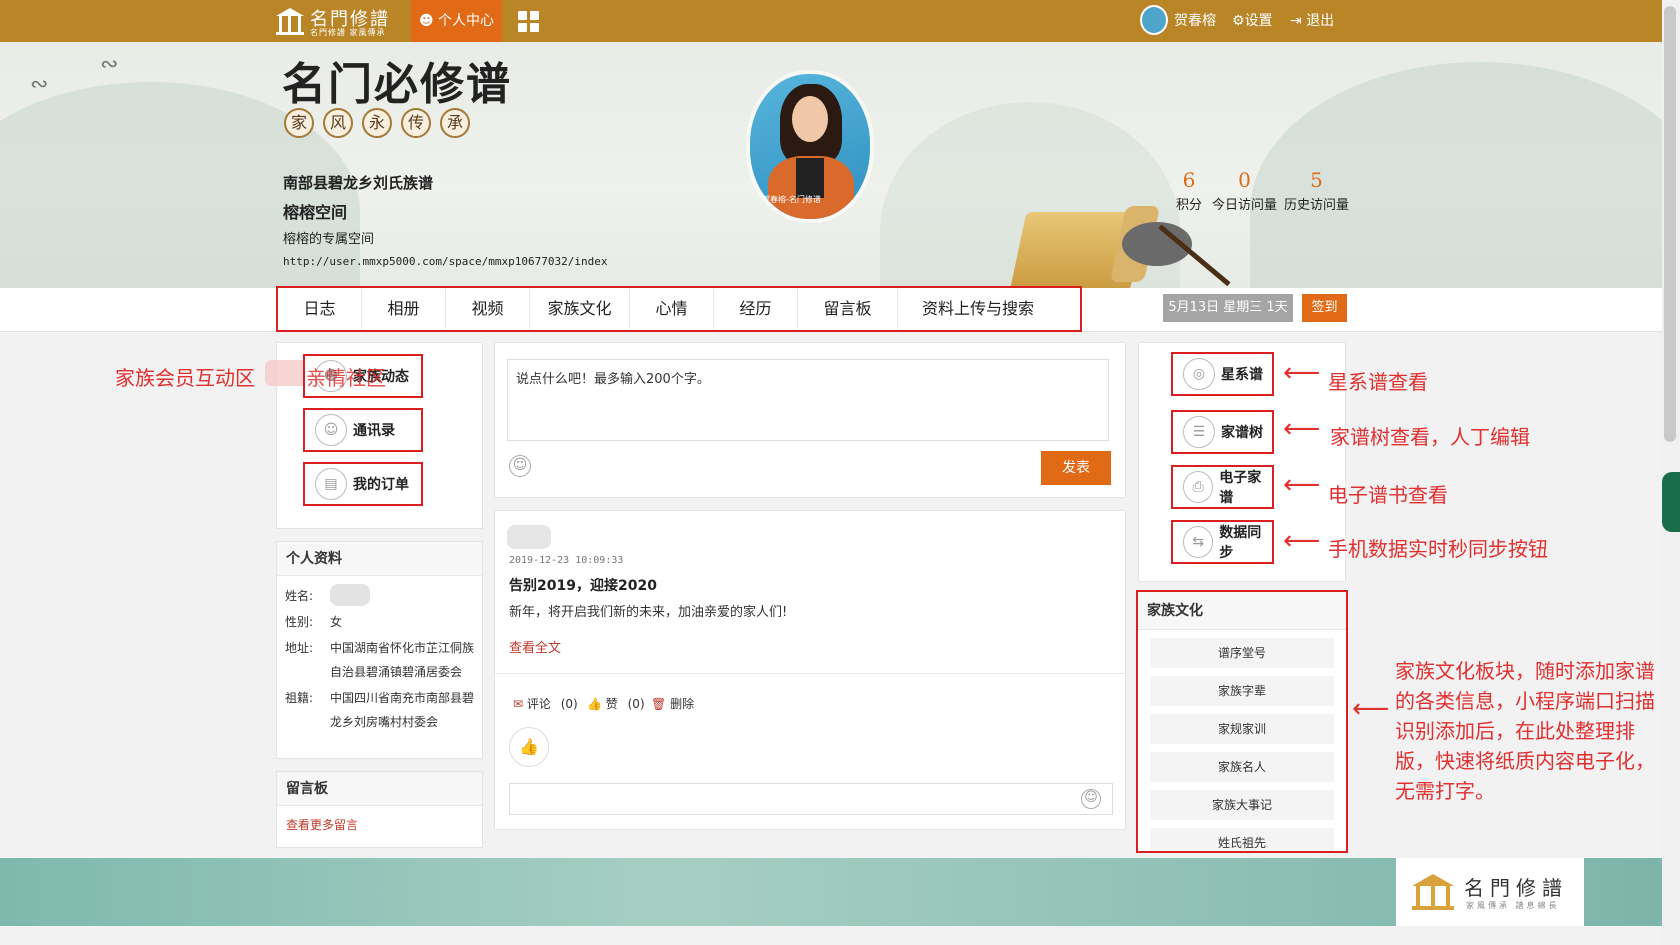  I want to click on more-messages-link: 查看更多留言, so click(379, 824).